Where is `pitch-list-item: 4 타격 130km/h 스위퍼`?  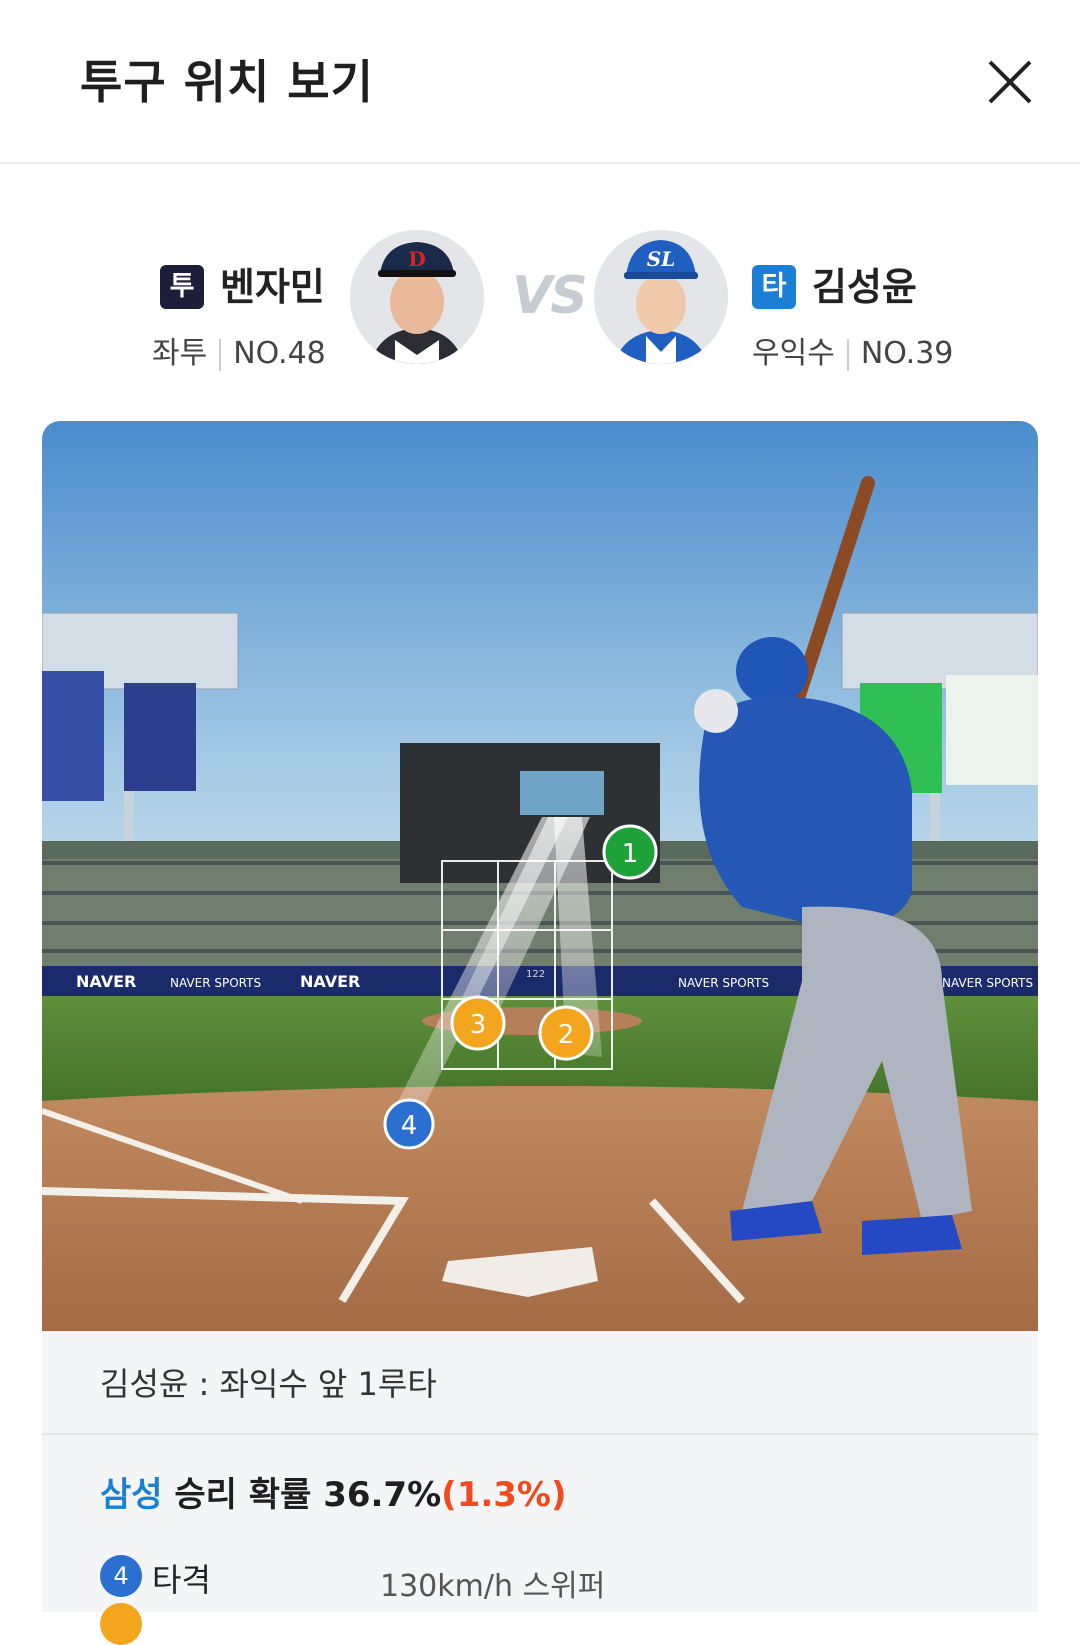 pitch-list-item: 4 타격 130km/h 스위퍼 is located at coordinates (550, 1579).